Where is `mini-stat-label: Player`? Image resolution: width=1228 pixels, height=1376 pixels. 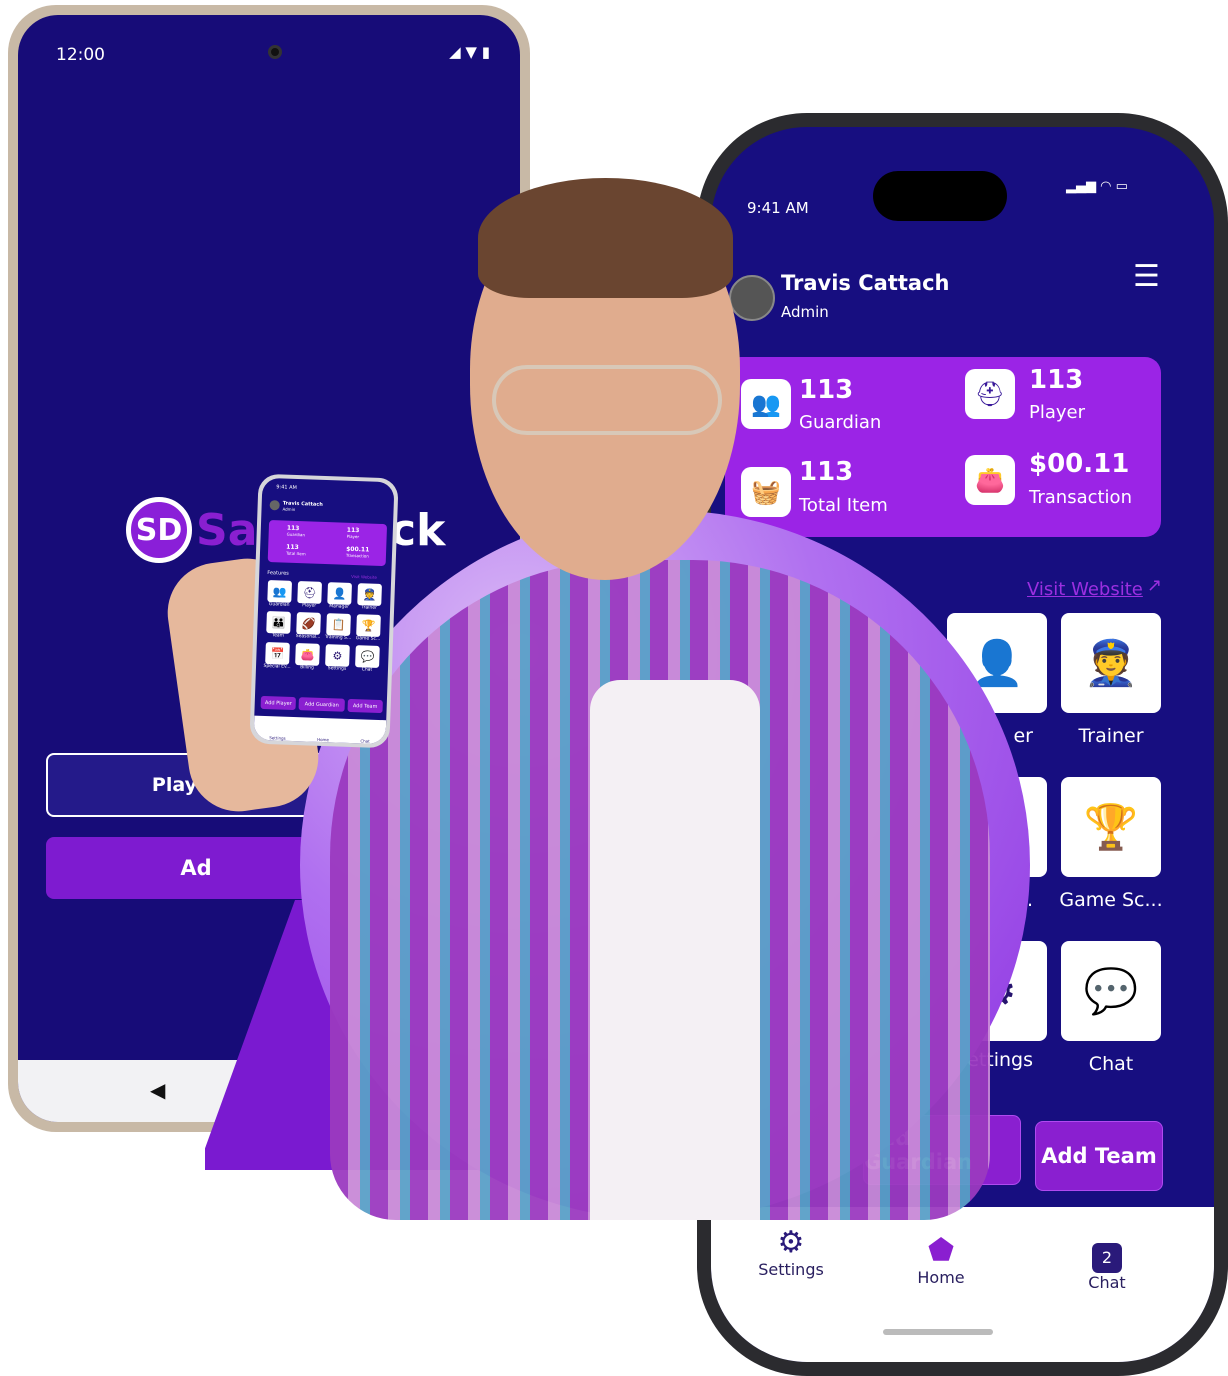 mini-stat-label: Player is located at coordinates (353, 536).